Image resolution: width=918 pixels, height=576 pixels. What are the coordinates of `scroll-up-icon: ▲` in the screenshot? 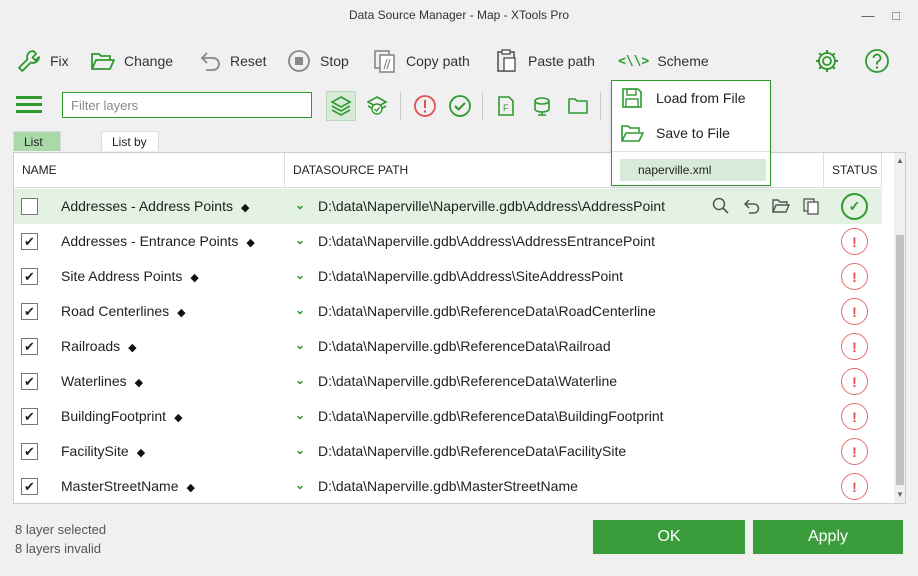 It's located at (899, 161).